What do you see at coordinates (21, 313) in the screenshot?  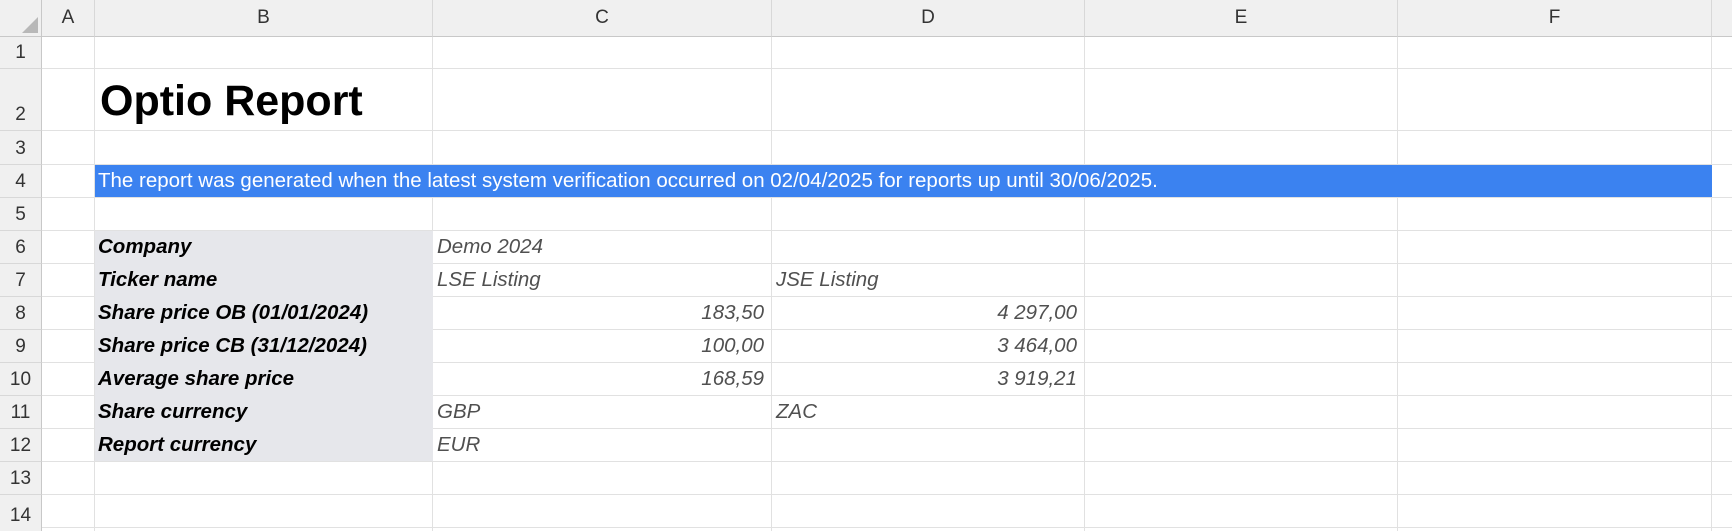 I see `row-header-8: 8` at bounding box center [21, 313].